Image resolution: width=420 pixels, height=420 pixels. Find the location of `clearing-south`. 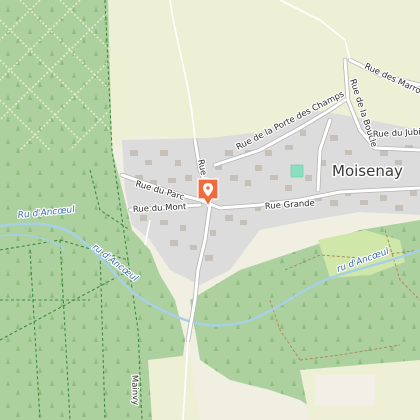

clearing-south is located at coordinates (345, 390).